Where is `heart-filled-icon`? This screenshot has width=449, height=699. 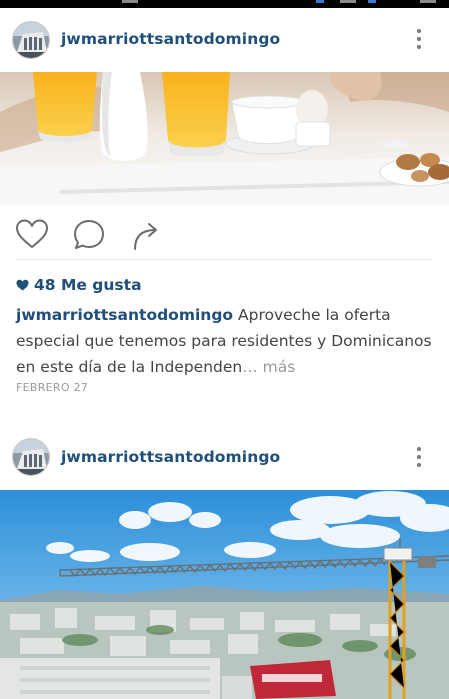
heart-filled-icon is located at coordinates (22, 285).